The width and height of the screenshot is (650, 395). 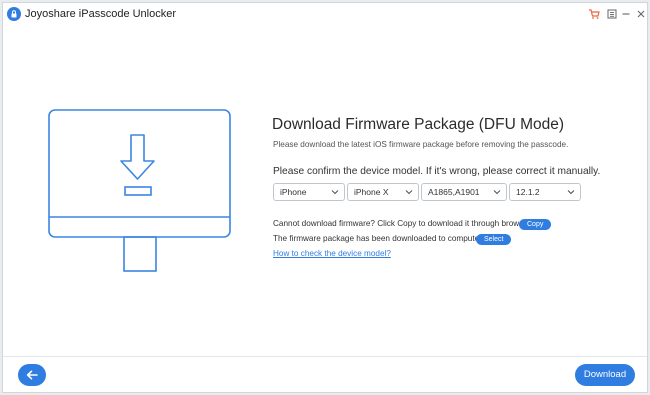 I want to click on page-title: Download Firmware Package (DFU Mode), so click(x=418, y=124).